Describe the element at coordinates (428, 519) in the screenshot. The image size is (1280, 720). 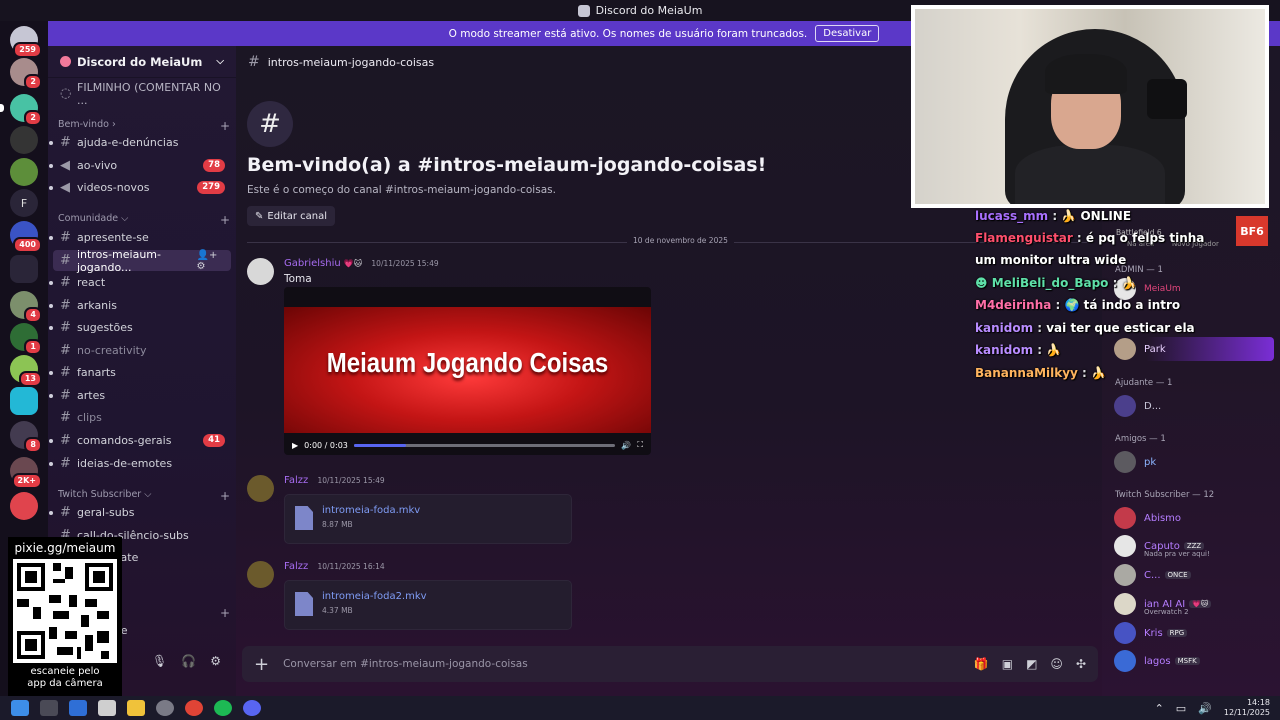
I see `file-attachment: intromeia-foda.mkv 8.87 MB` at that location.